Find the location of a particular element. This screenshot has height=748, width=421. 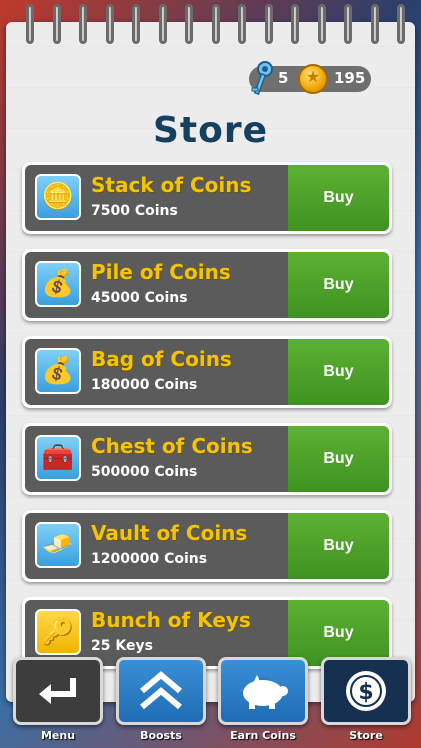

key-icon is located at coordinates (262, 78).